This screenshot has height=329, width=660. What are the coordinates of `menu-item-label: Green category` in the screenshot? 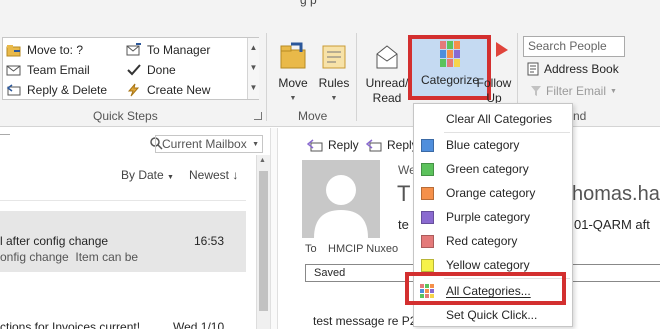 It's located at (487, 169).